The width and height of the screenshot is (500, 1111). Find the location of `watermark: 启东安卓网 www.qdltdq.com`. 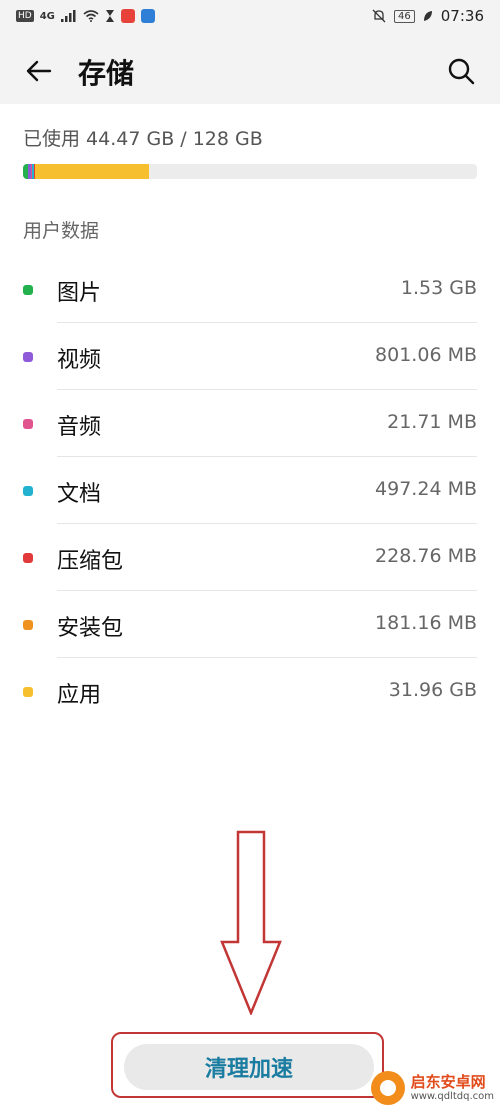

watermark: 启东安卓网 www.qdltdq.com is located at coordinates (432, 1088).